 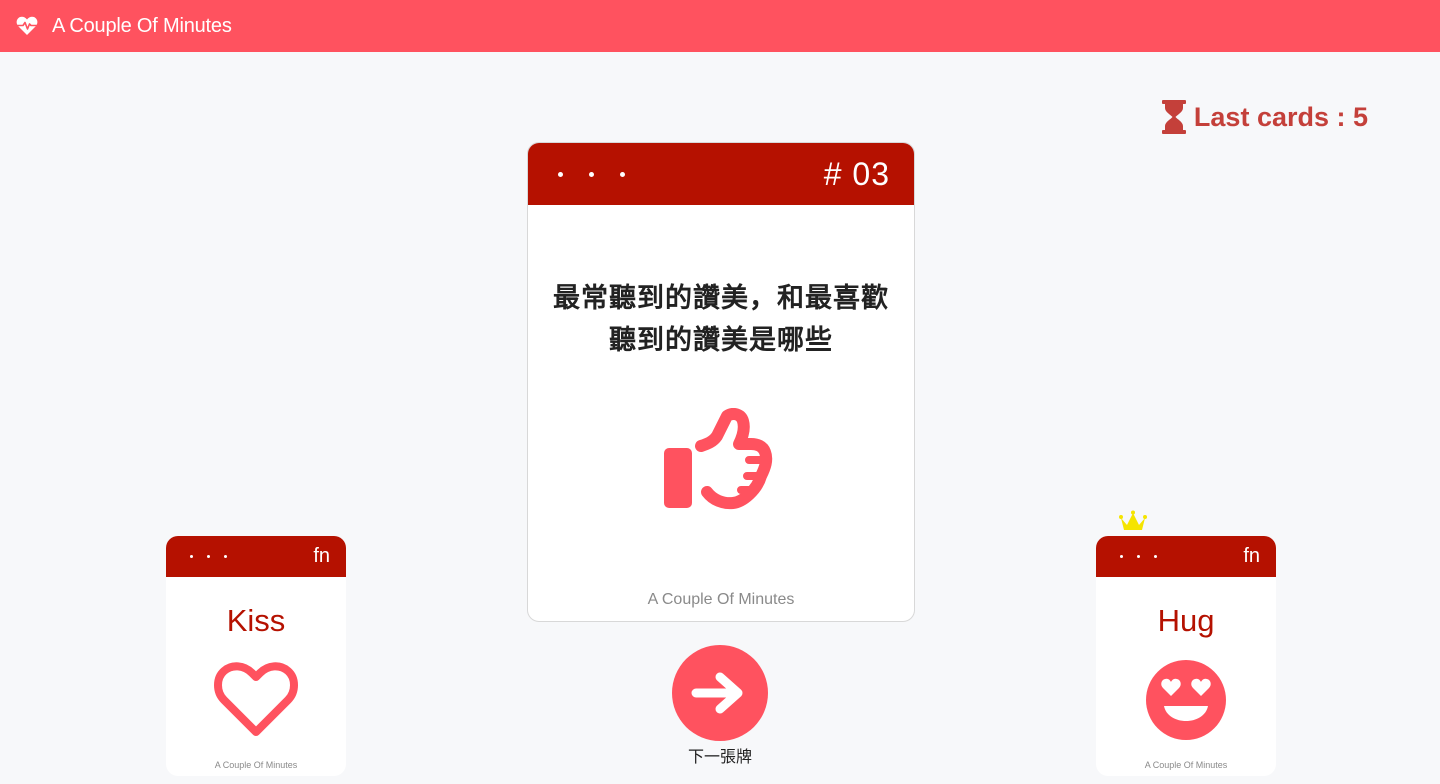 What do you see at coordinates (720, 26) in the screenshot?
I see `top-navbar: A Couple Of Minutes` at bounding box center [720, 26].